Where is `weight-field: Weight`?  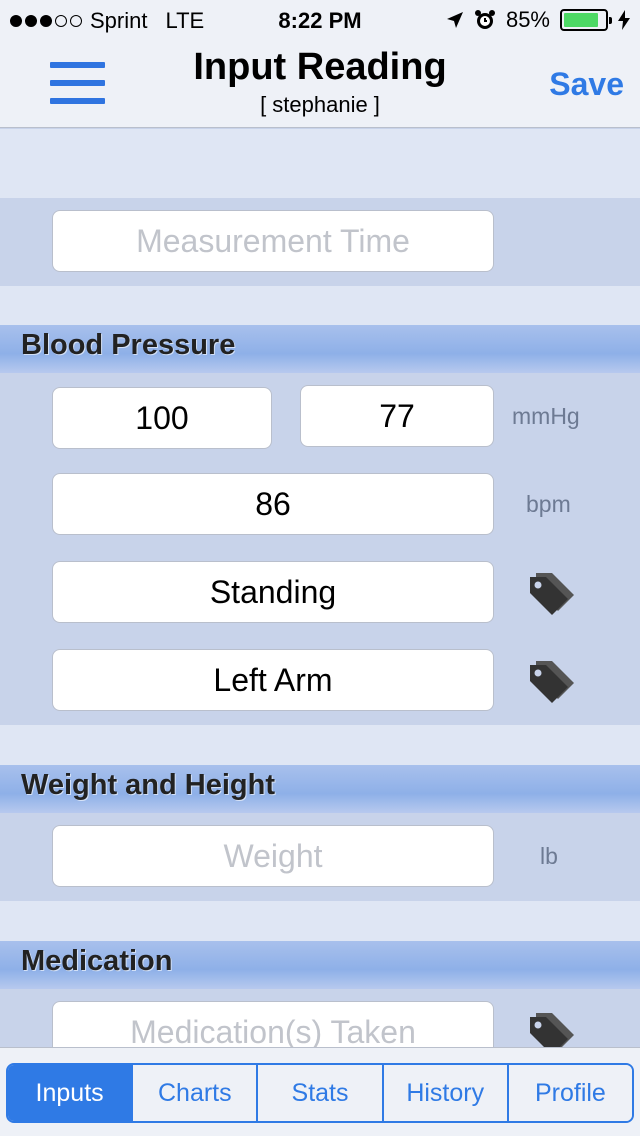 weight-field: Weight is located at coordinates (273, 856).